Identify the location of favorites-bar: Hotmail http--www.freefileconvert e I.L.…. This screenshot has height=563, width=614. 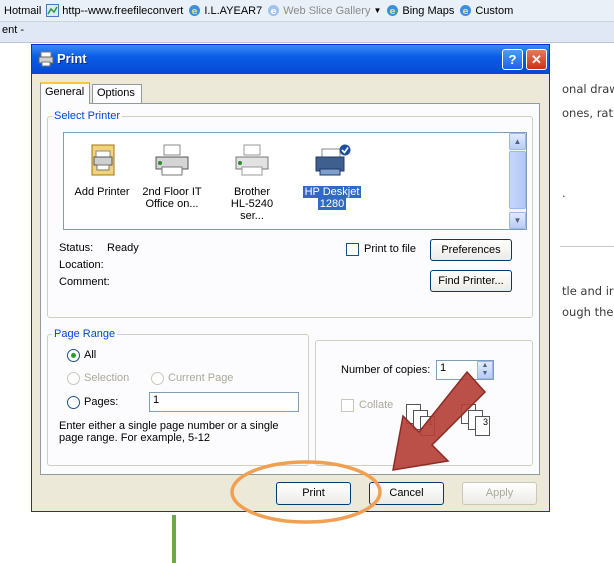
(307, 11).